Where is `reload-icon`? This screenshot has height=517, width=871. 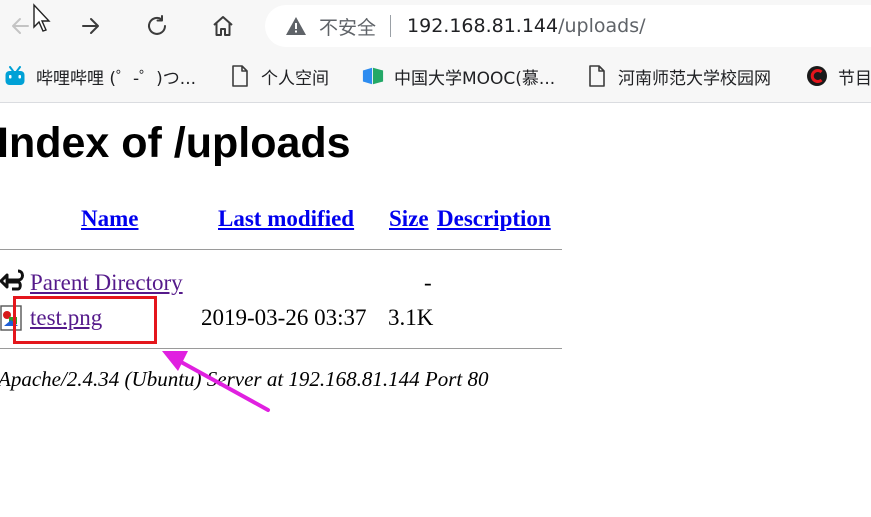 reload-icon is located at coordinates (157, 25).